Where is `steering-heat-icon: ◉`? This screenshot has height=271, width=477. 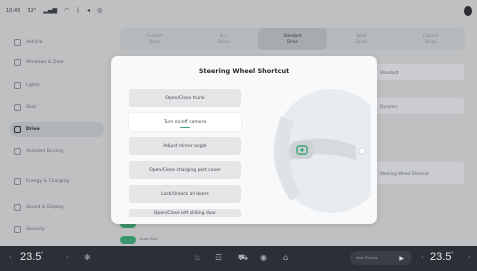 steering-heat-icon: ◉ is located at coordinates (263, 258).